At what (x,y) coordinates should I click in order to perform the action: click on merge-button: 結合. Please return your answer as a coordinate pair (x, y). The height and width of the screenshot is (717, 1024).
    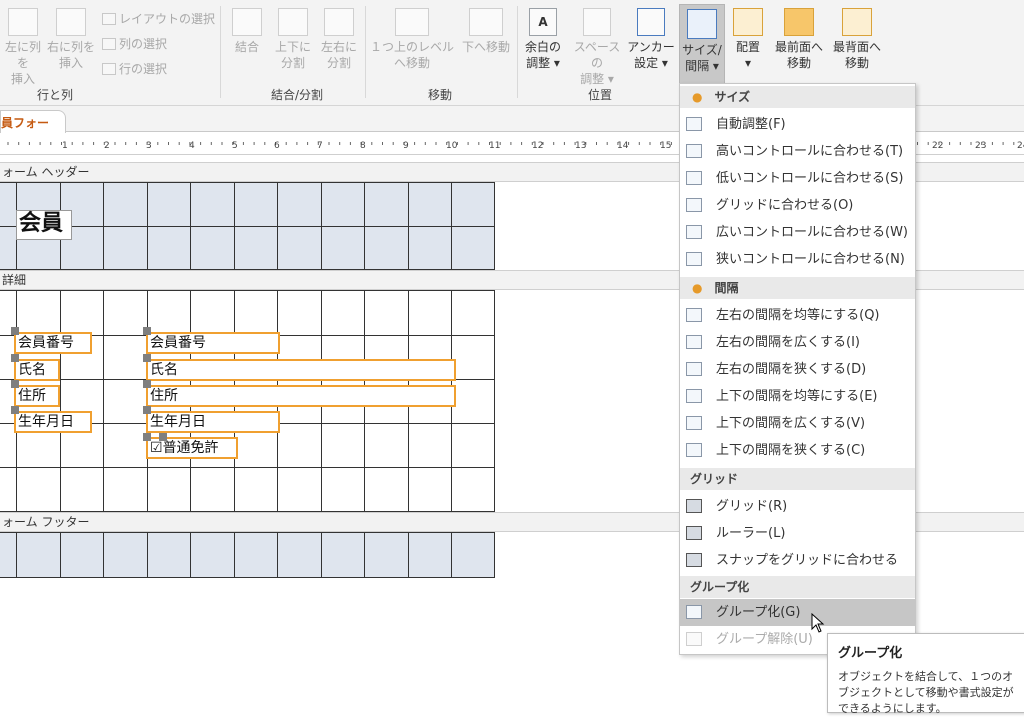
    Looking at the image, I should click on (247, 31).